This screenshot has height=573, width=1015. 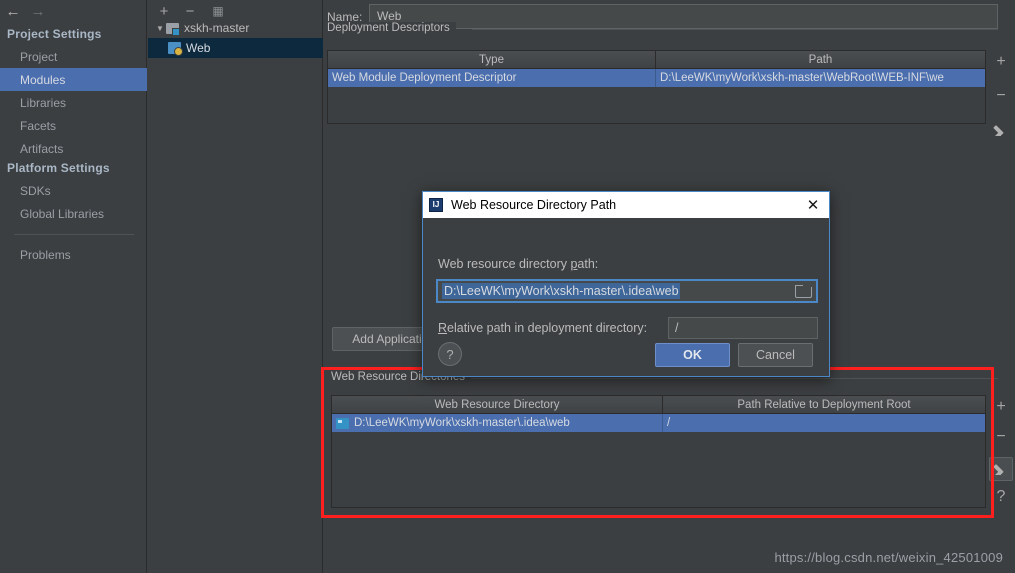 I want to click on cell-descriptor-type: Web Module Deployment Descriptor, so click(x=424, y=78).